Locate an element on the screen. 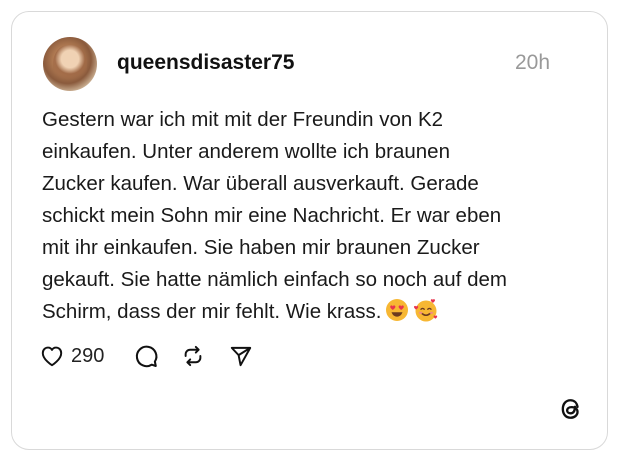 The image size is (620, 461). heart-icon is located at coordinates (52, 356).